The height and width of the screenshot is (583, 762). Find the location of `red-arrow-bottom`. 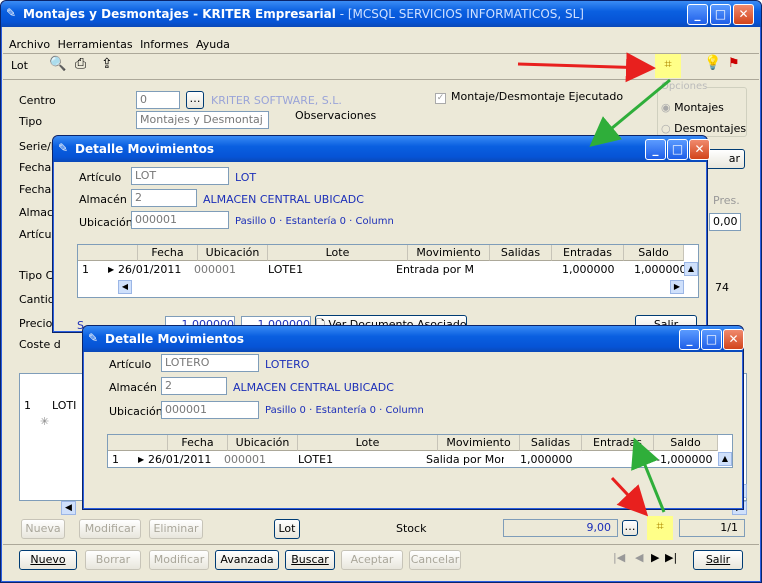

red-arrow-bottom is located at coordinates (629, 496).